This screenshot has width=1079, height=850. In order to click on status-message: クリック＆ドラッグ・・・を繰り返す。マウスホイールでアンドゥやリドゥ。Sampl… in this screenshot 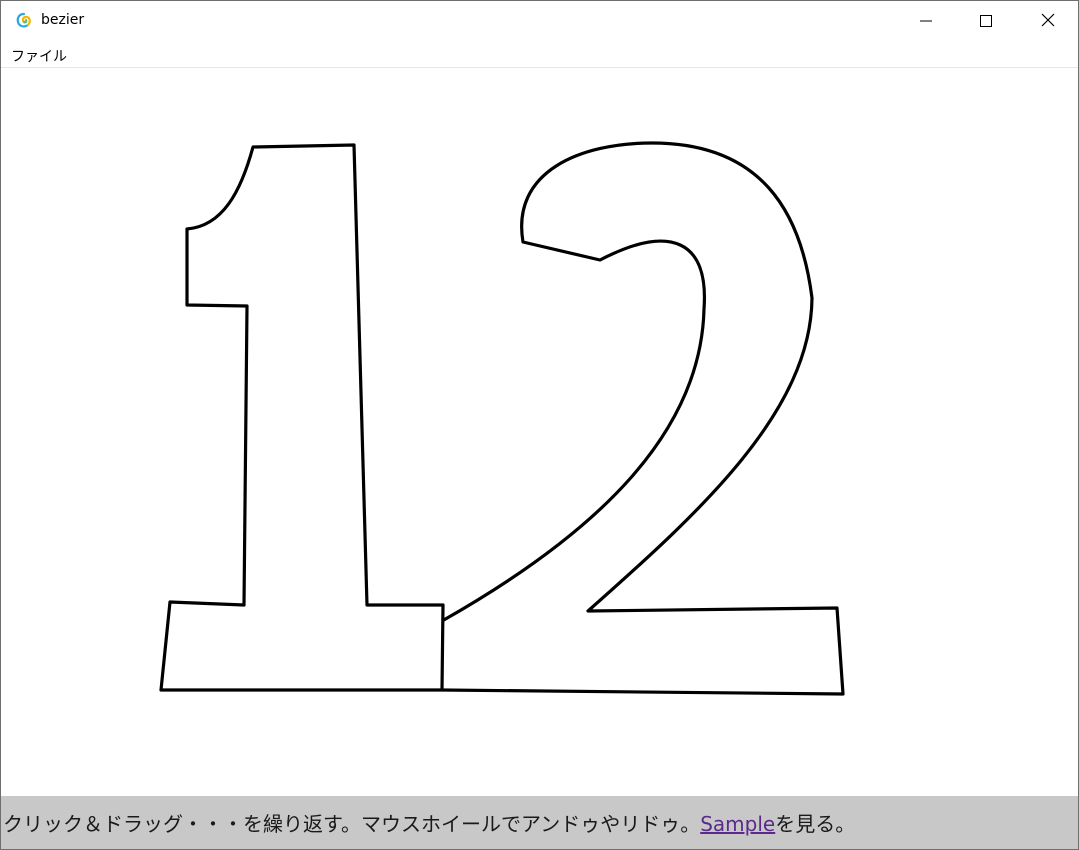, I will do `click(429, 822)`.